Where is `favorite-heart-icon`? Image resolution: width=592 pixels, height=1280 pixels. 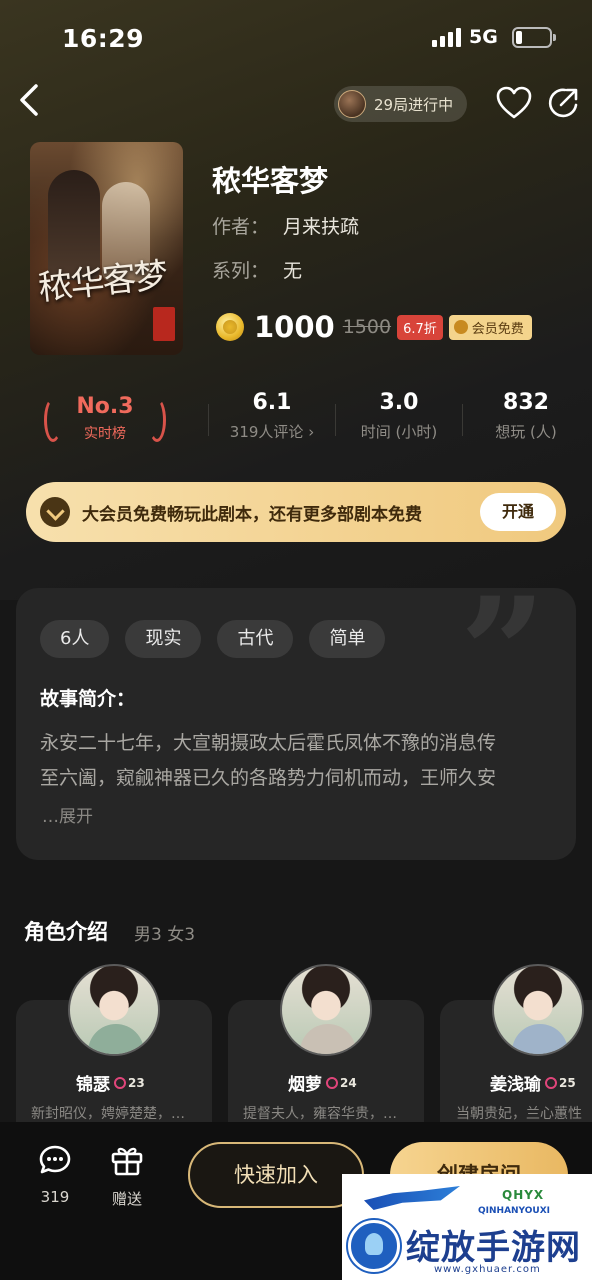 favorite-heart-icon is located at coordinates (514, 103).